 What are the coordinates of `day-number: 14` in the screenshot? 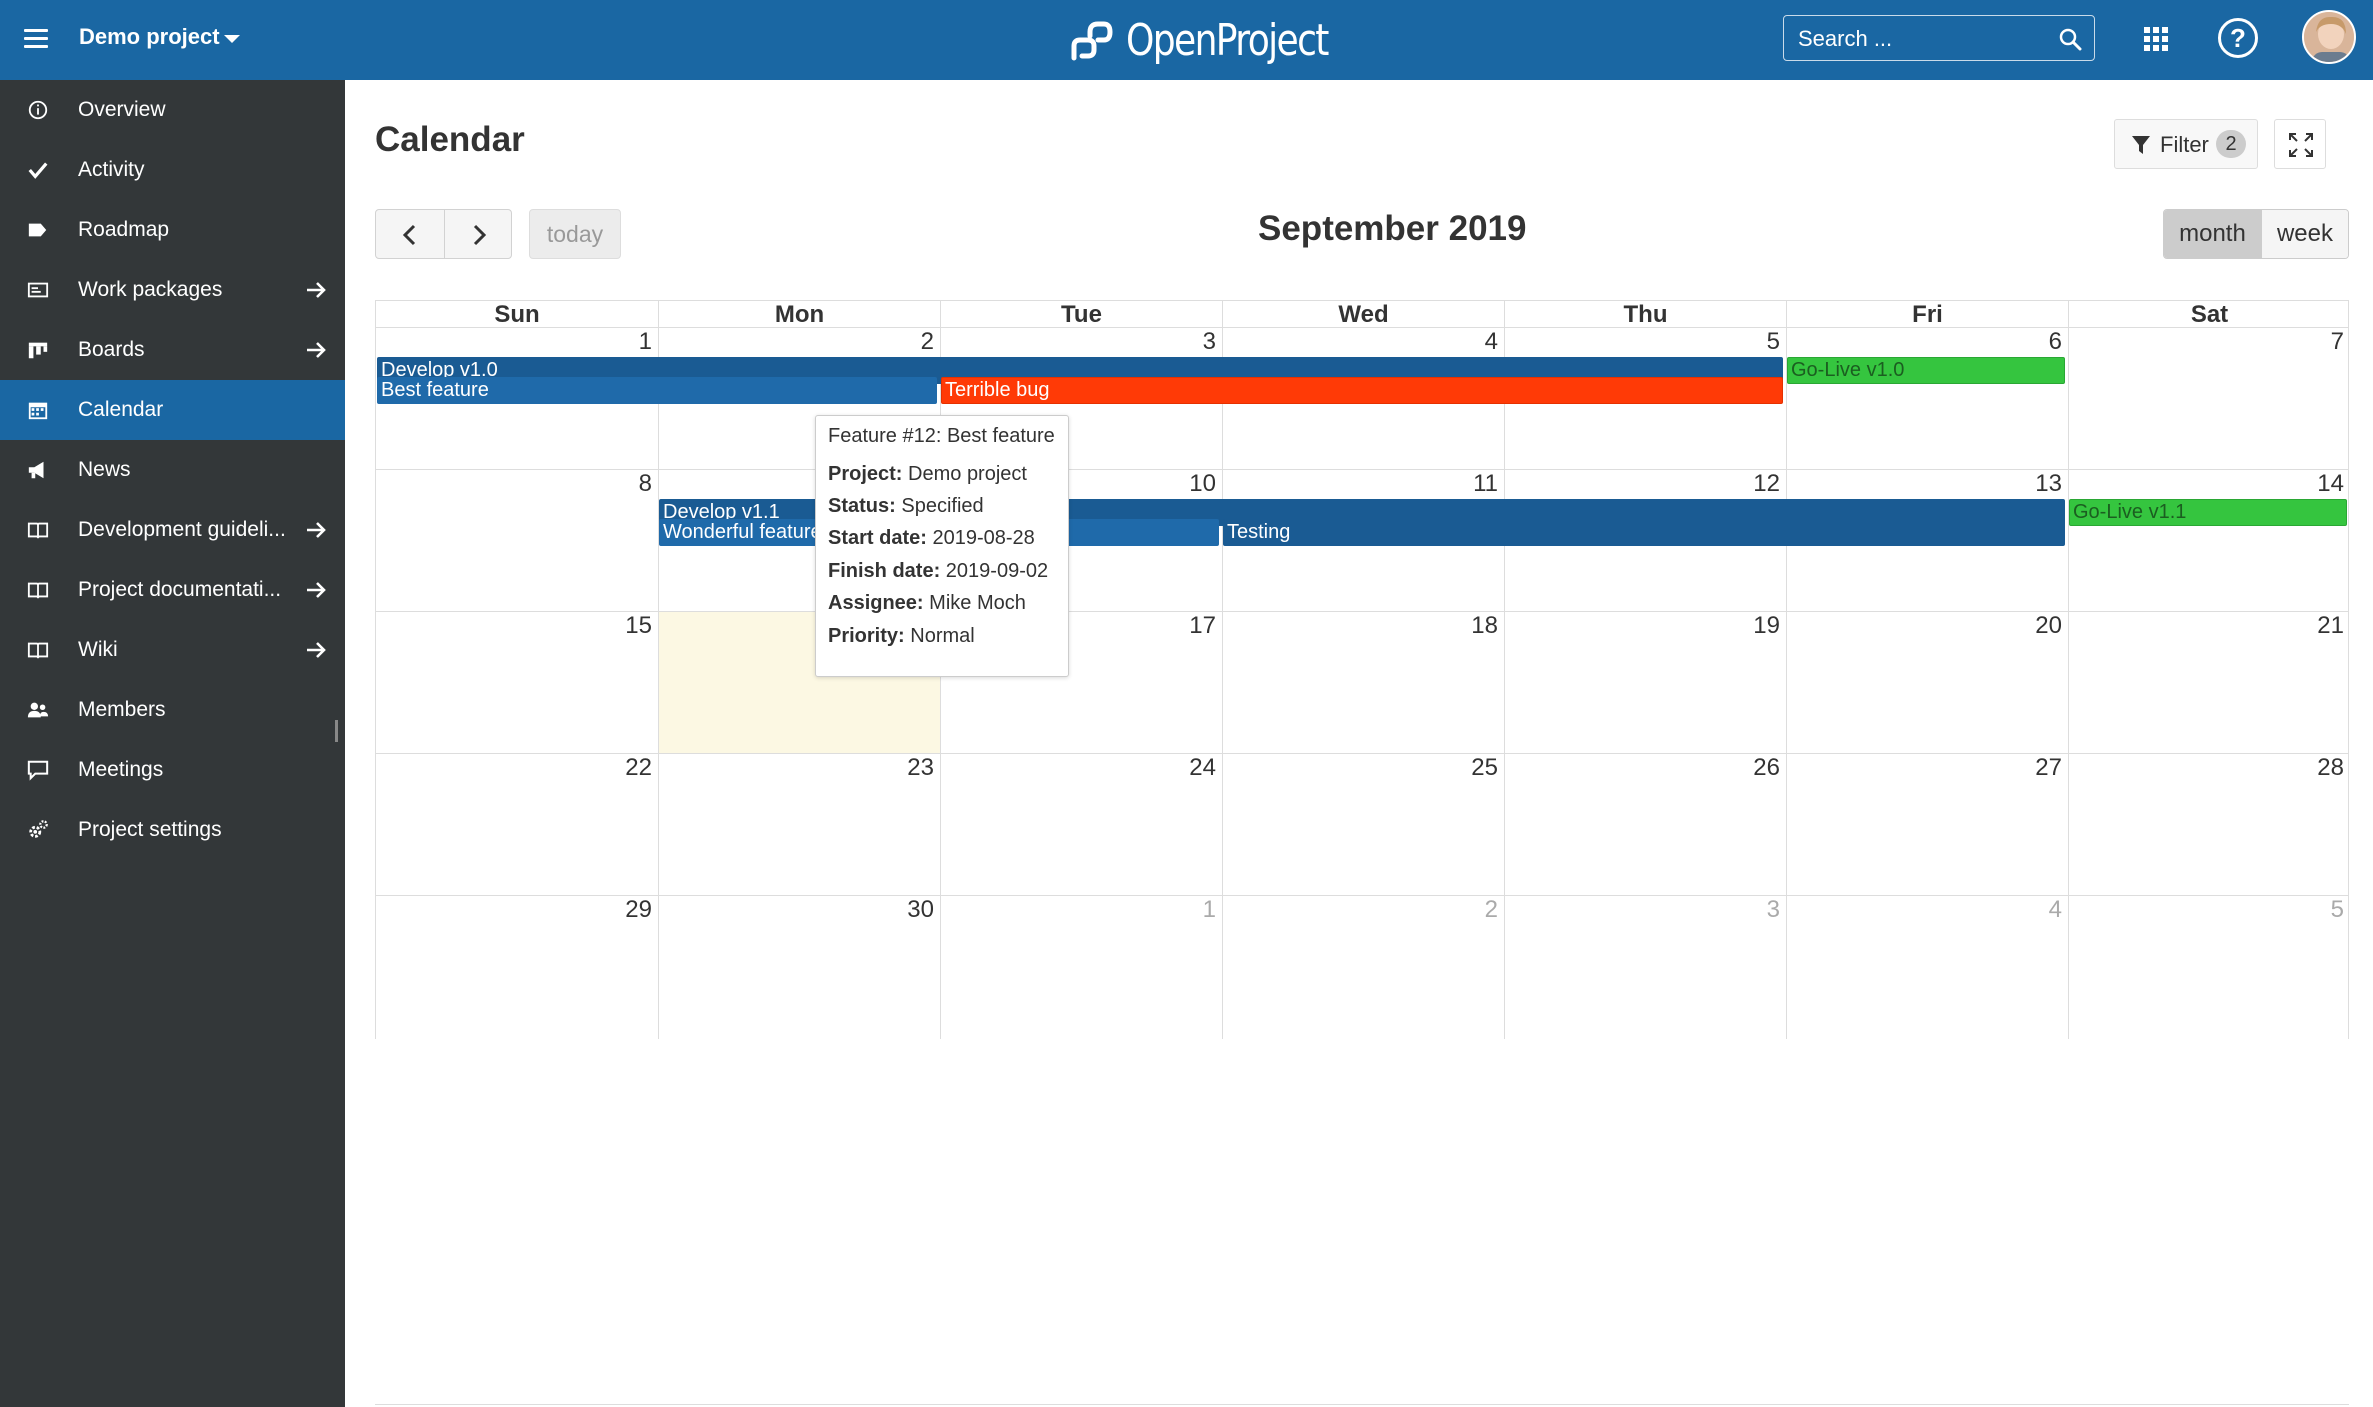 It's located at (2330, 484).